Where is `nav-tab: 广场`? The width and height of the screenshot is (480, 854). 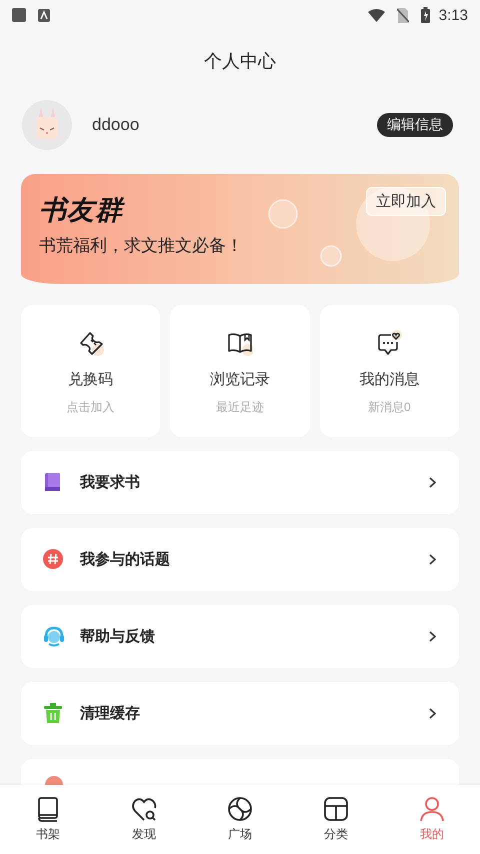
nav-tab: 广场 is located at coordinates (240, 819).